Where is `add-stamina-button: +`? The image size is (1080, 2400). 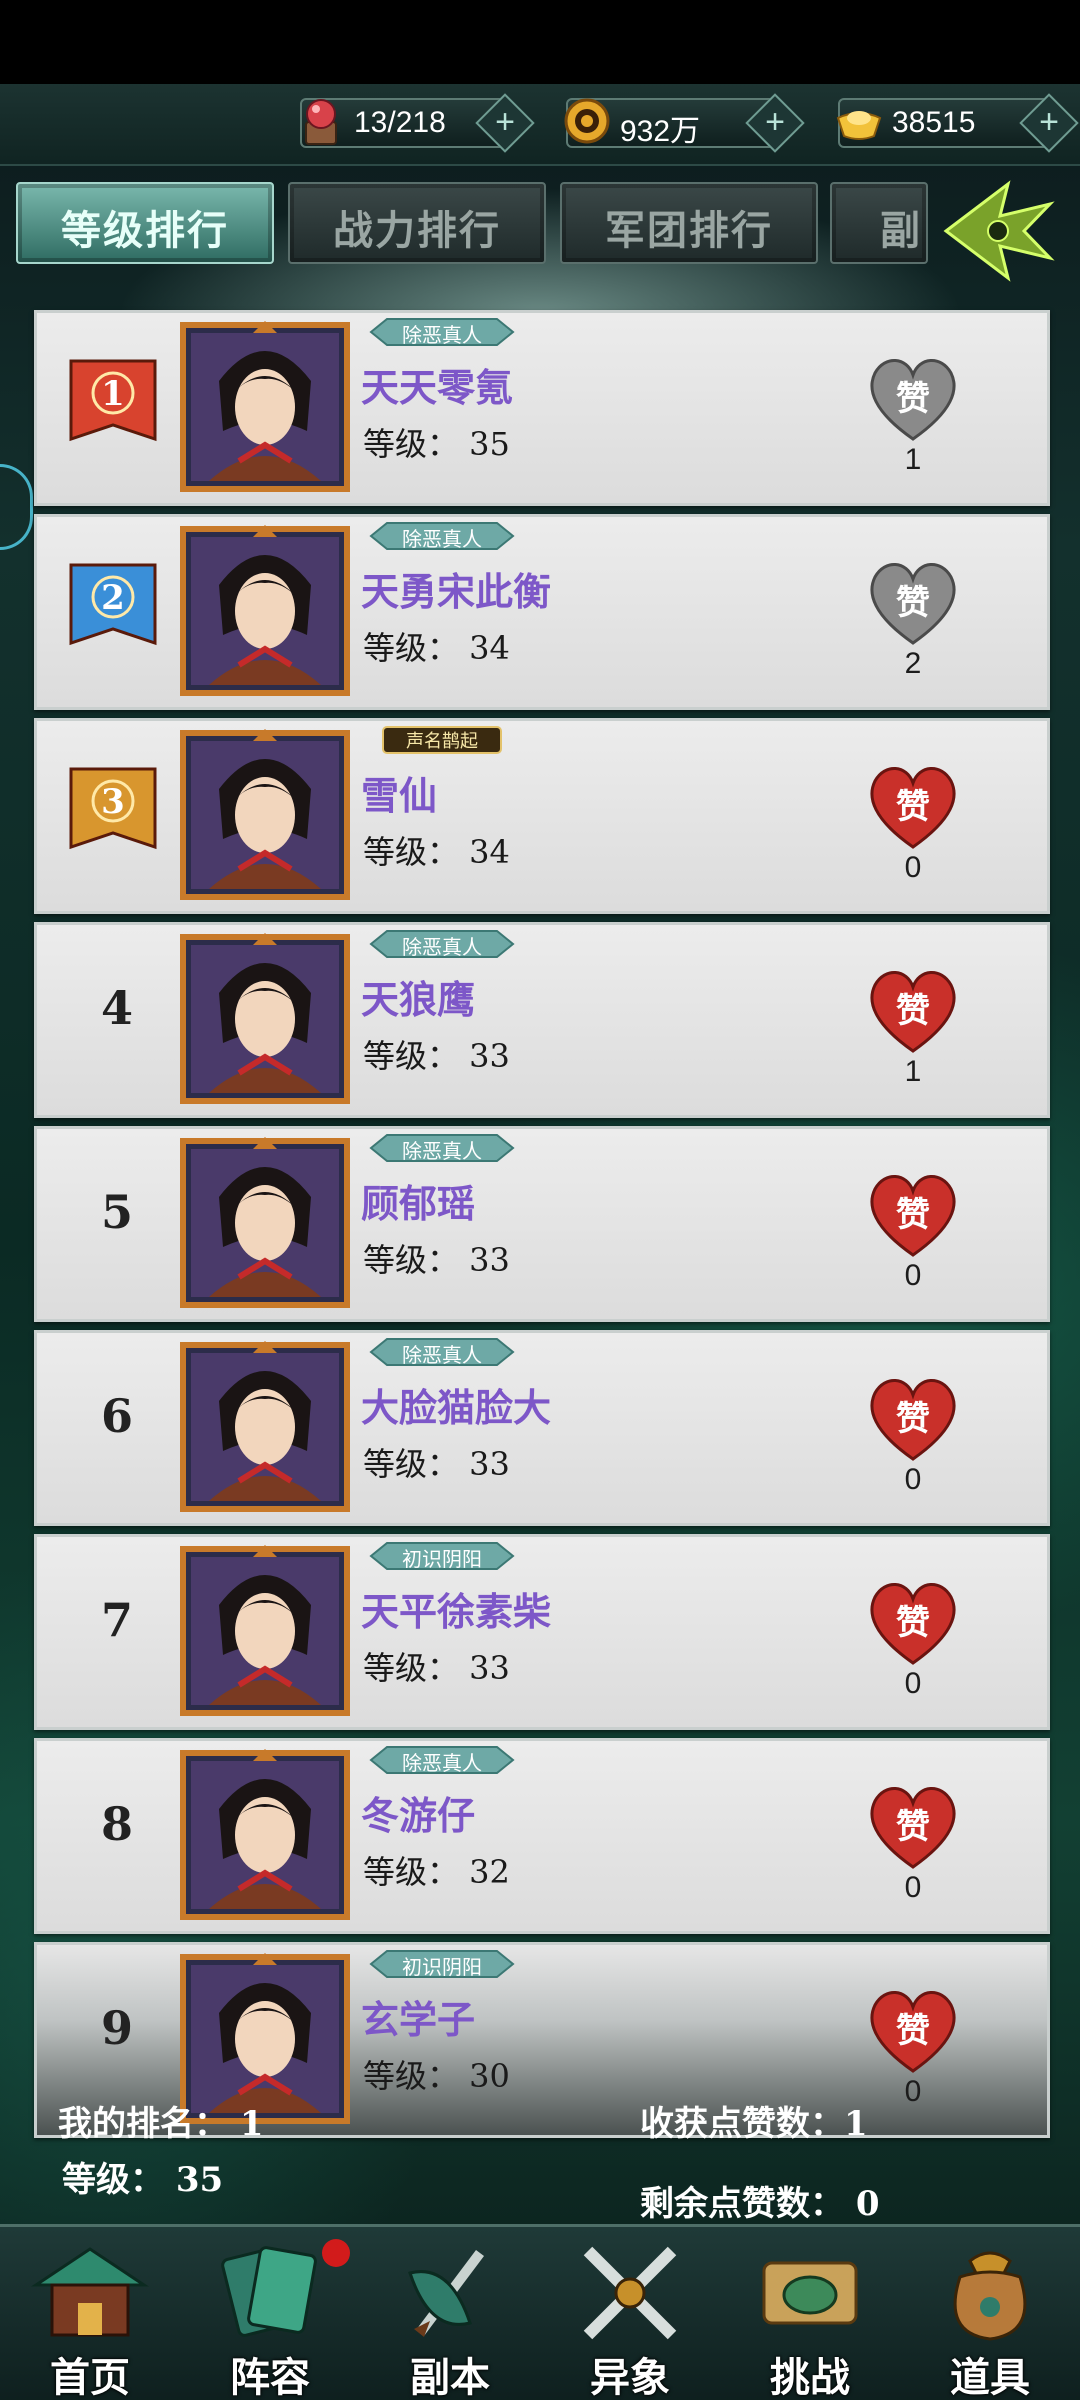
add-stamina-button: + is located at coordinates (505, 123).